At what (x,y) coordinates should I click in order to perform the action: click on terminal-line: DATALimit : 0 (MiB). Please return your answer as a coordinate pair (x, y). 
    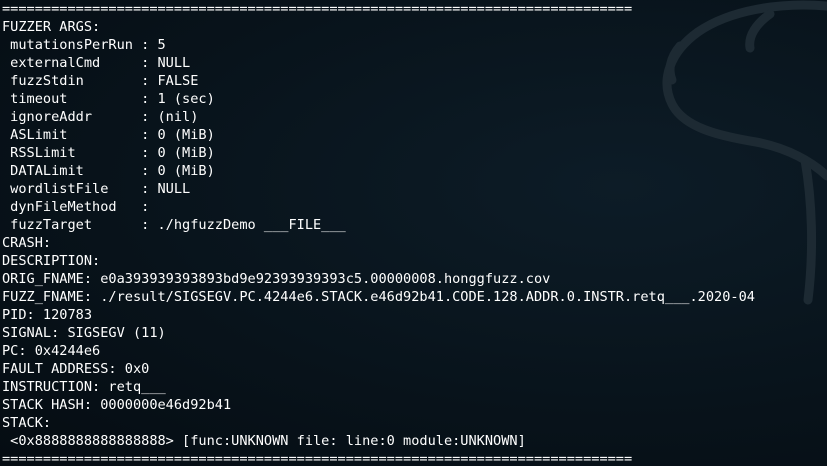
    Looking at the image, I should click on (108, 171).